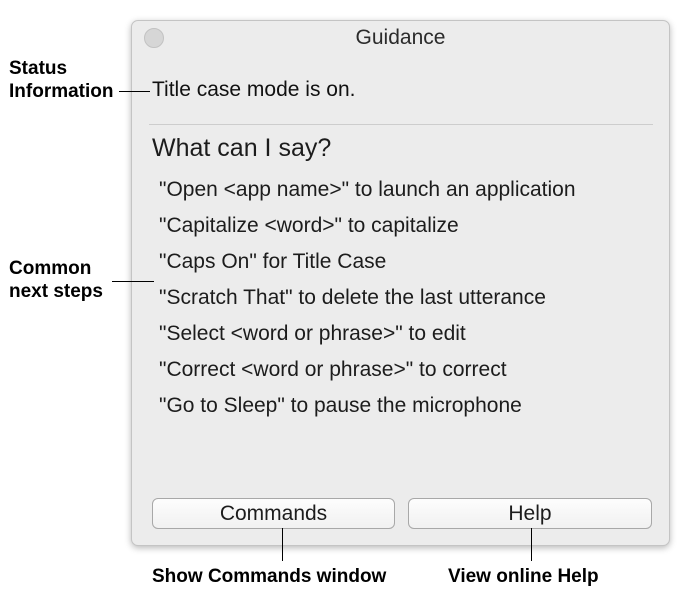 The width and height of the screenshot is (700, 600). I want to click on list-item: "Caps On" for Title Case, so click(273, 261).